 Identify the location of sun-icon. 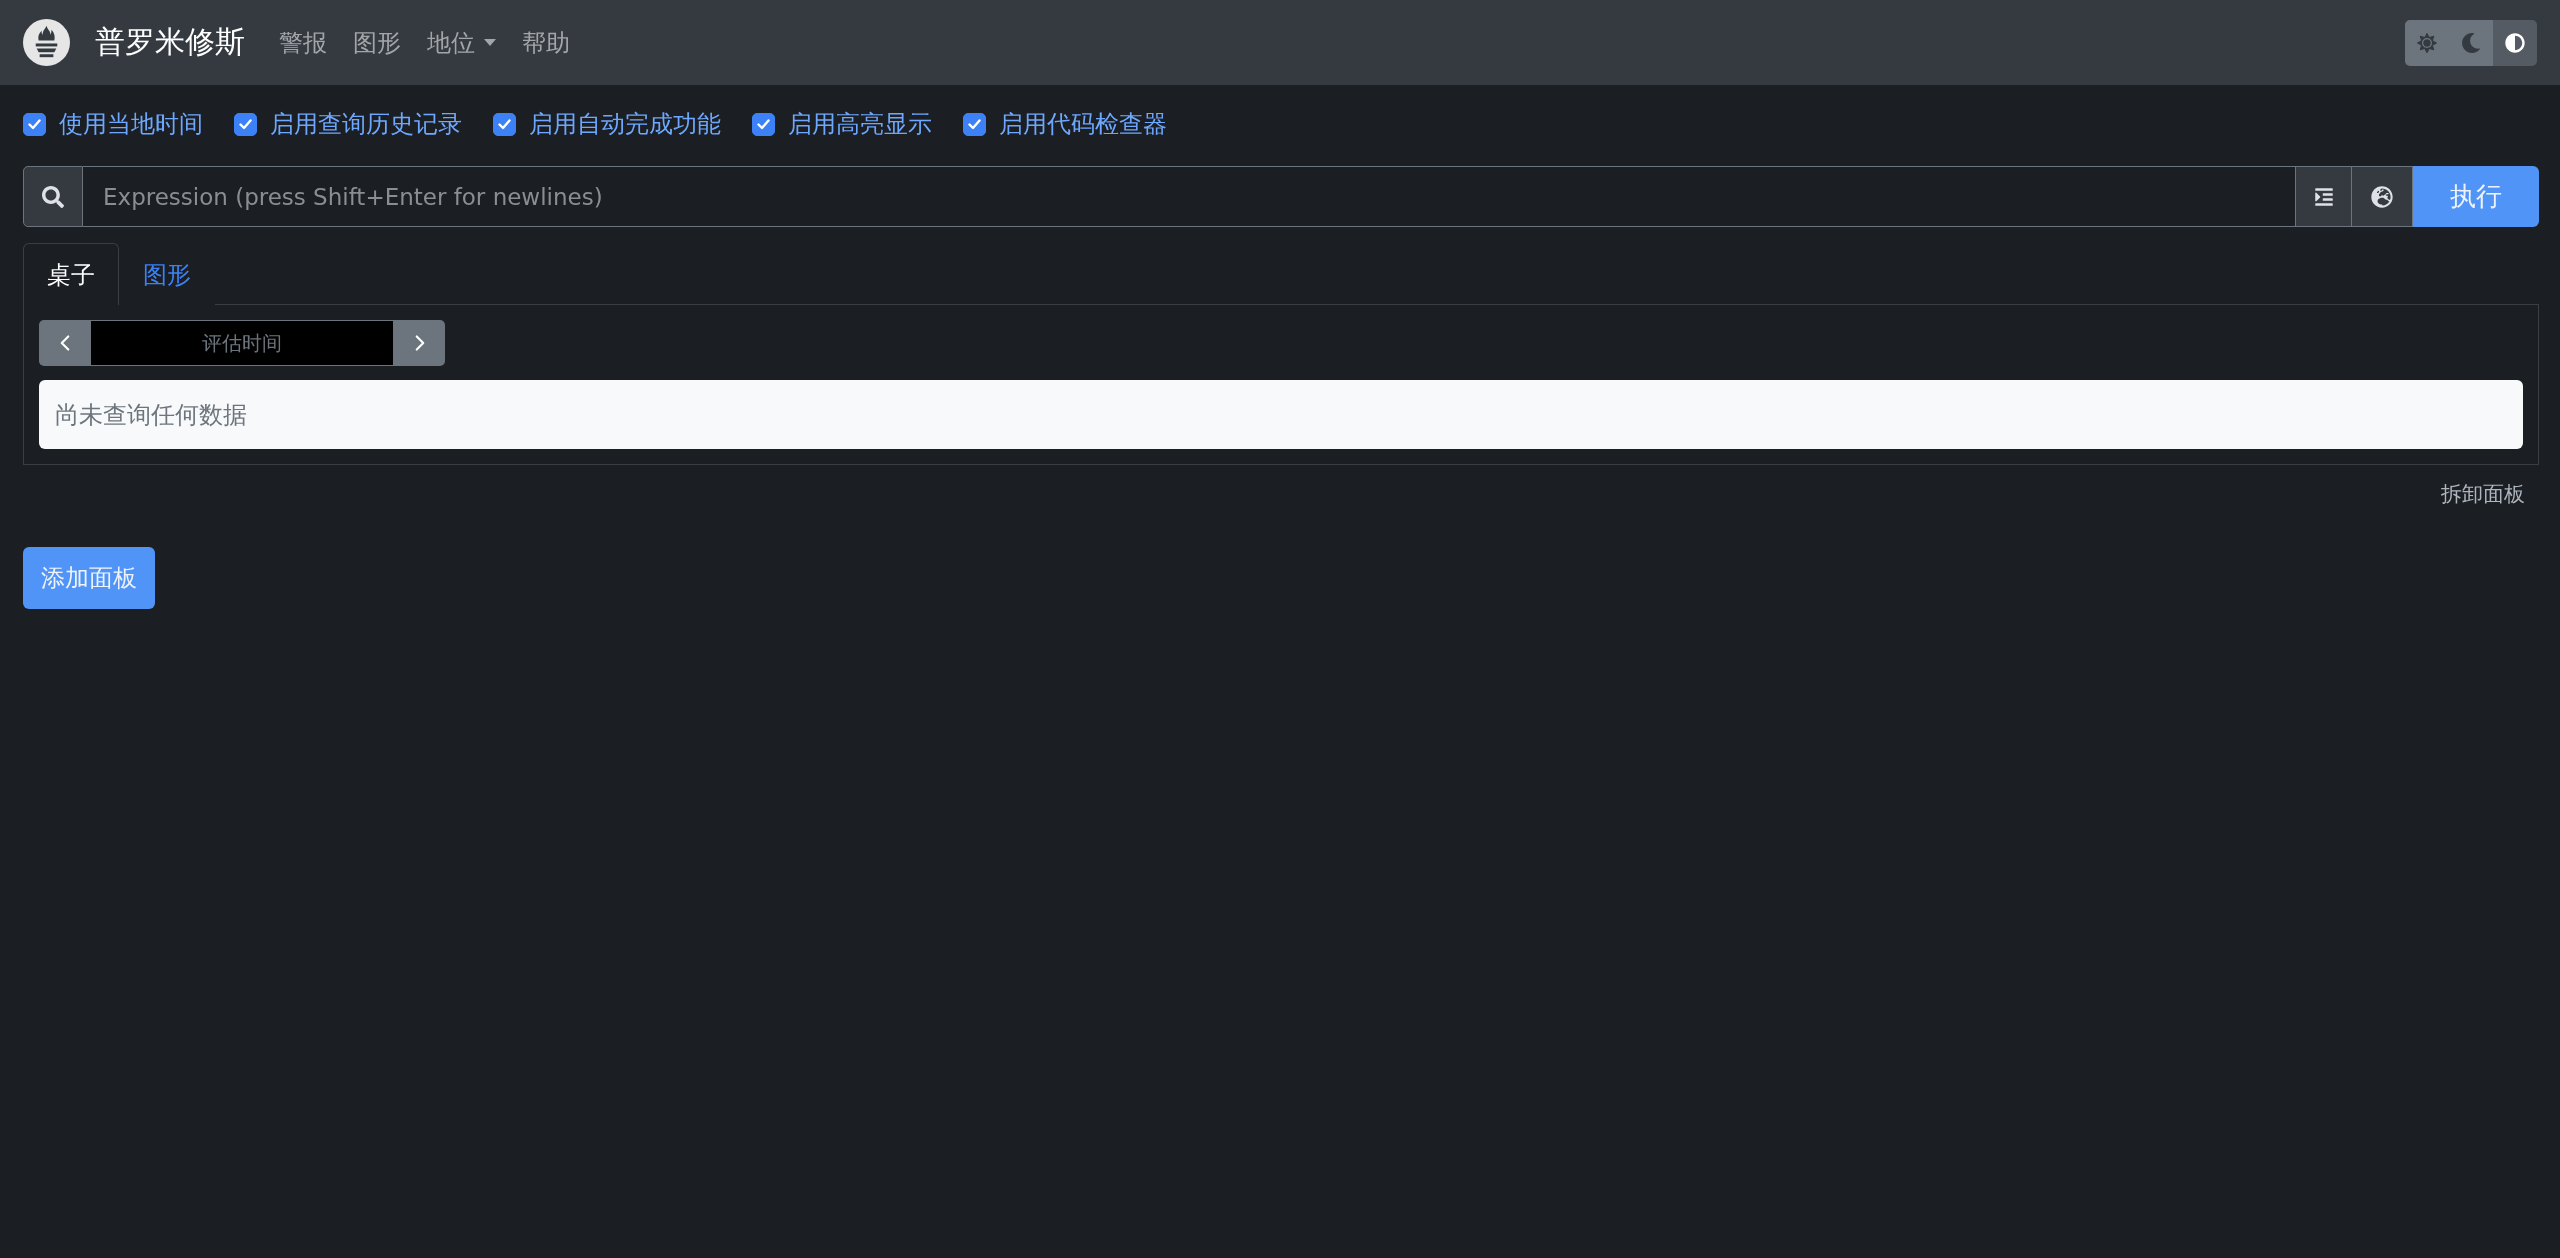
(2427, 42).